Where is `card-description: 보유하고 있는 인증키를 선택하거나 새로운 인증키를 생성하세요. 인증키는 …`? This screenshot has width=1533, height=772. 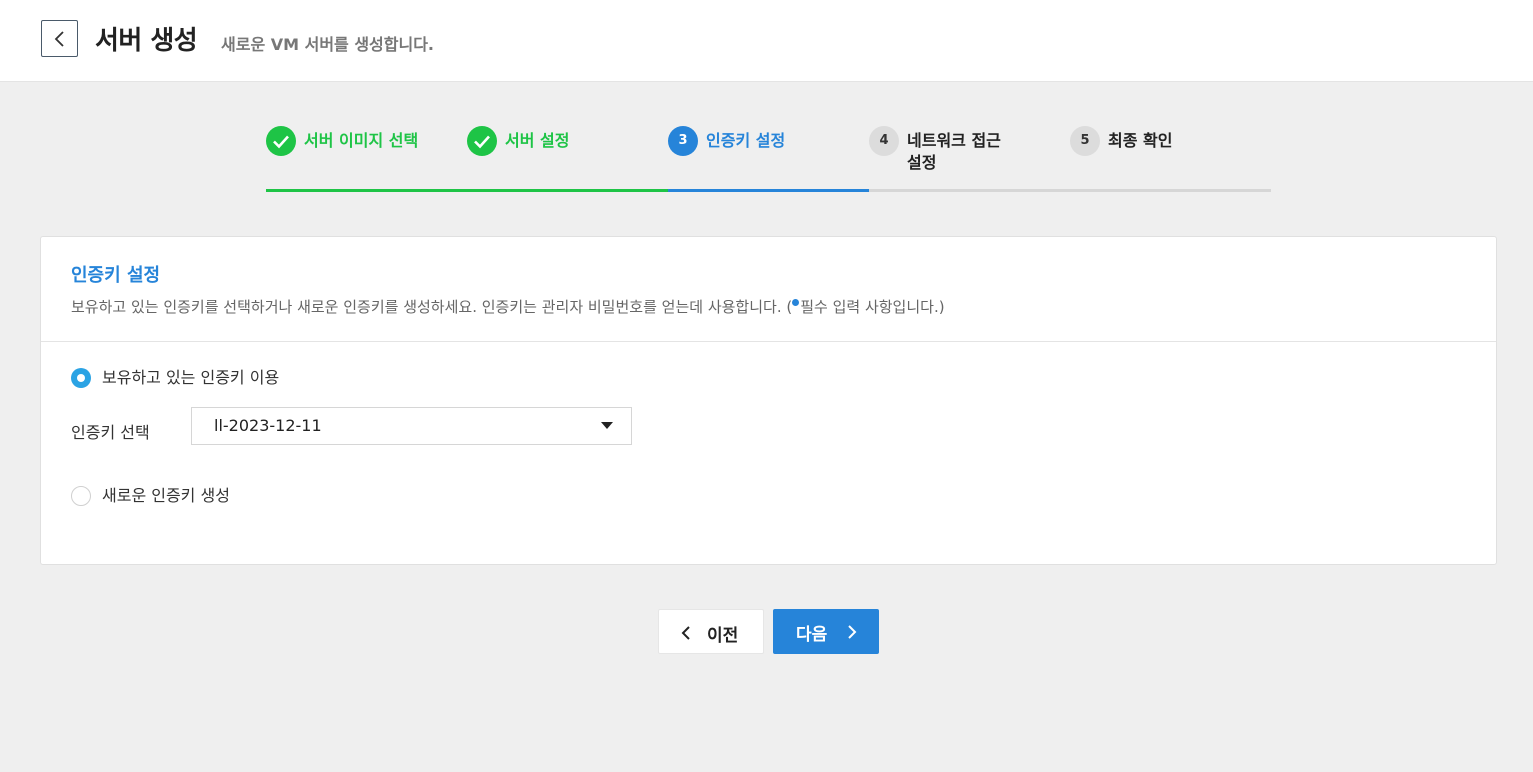
card-description: 보유하고 있는 인증키를 선택하거나 새로운 인증키를 생성하세요. 인증키는 … is located at coordinates (508, 306).